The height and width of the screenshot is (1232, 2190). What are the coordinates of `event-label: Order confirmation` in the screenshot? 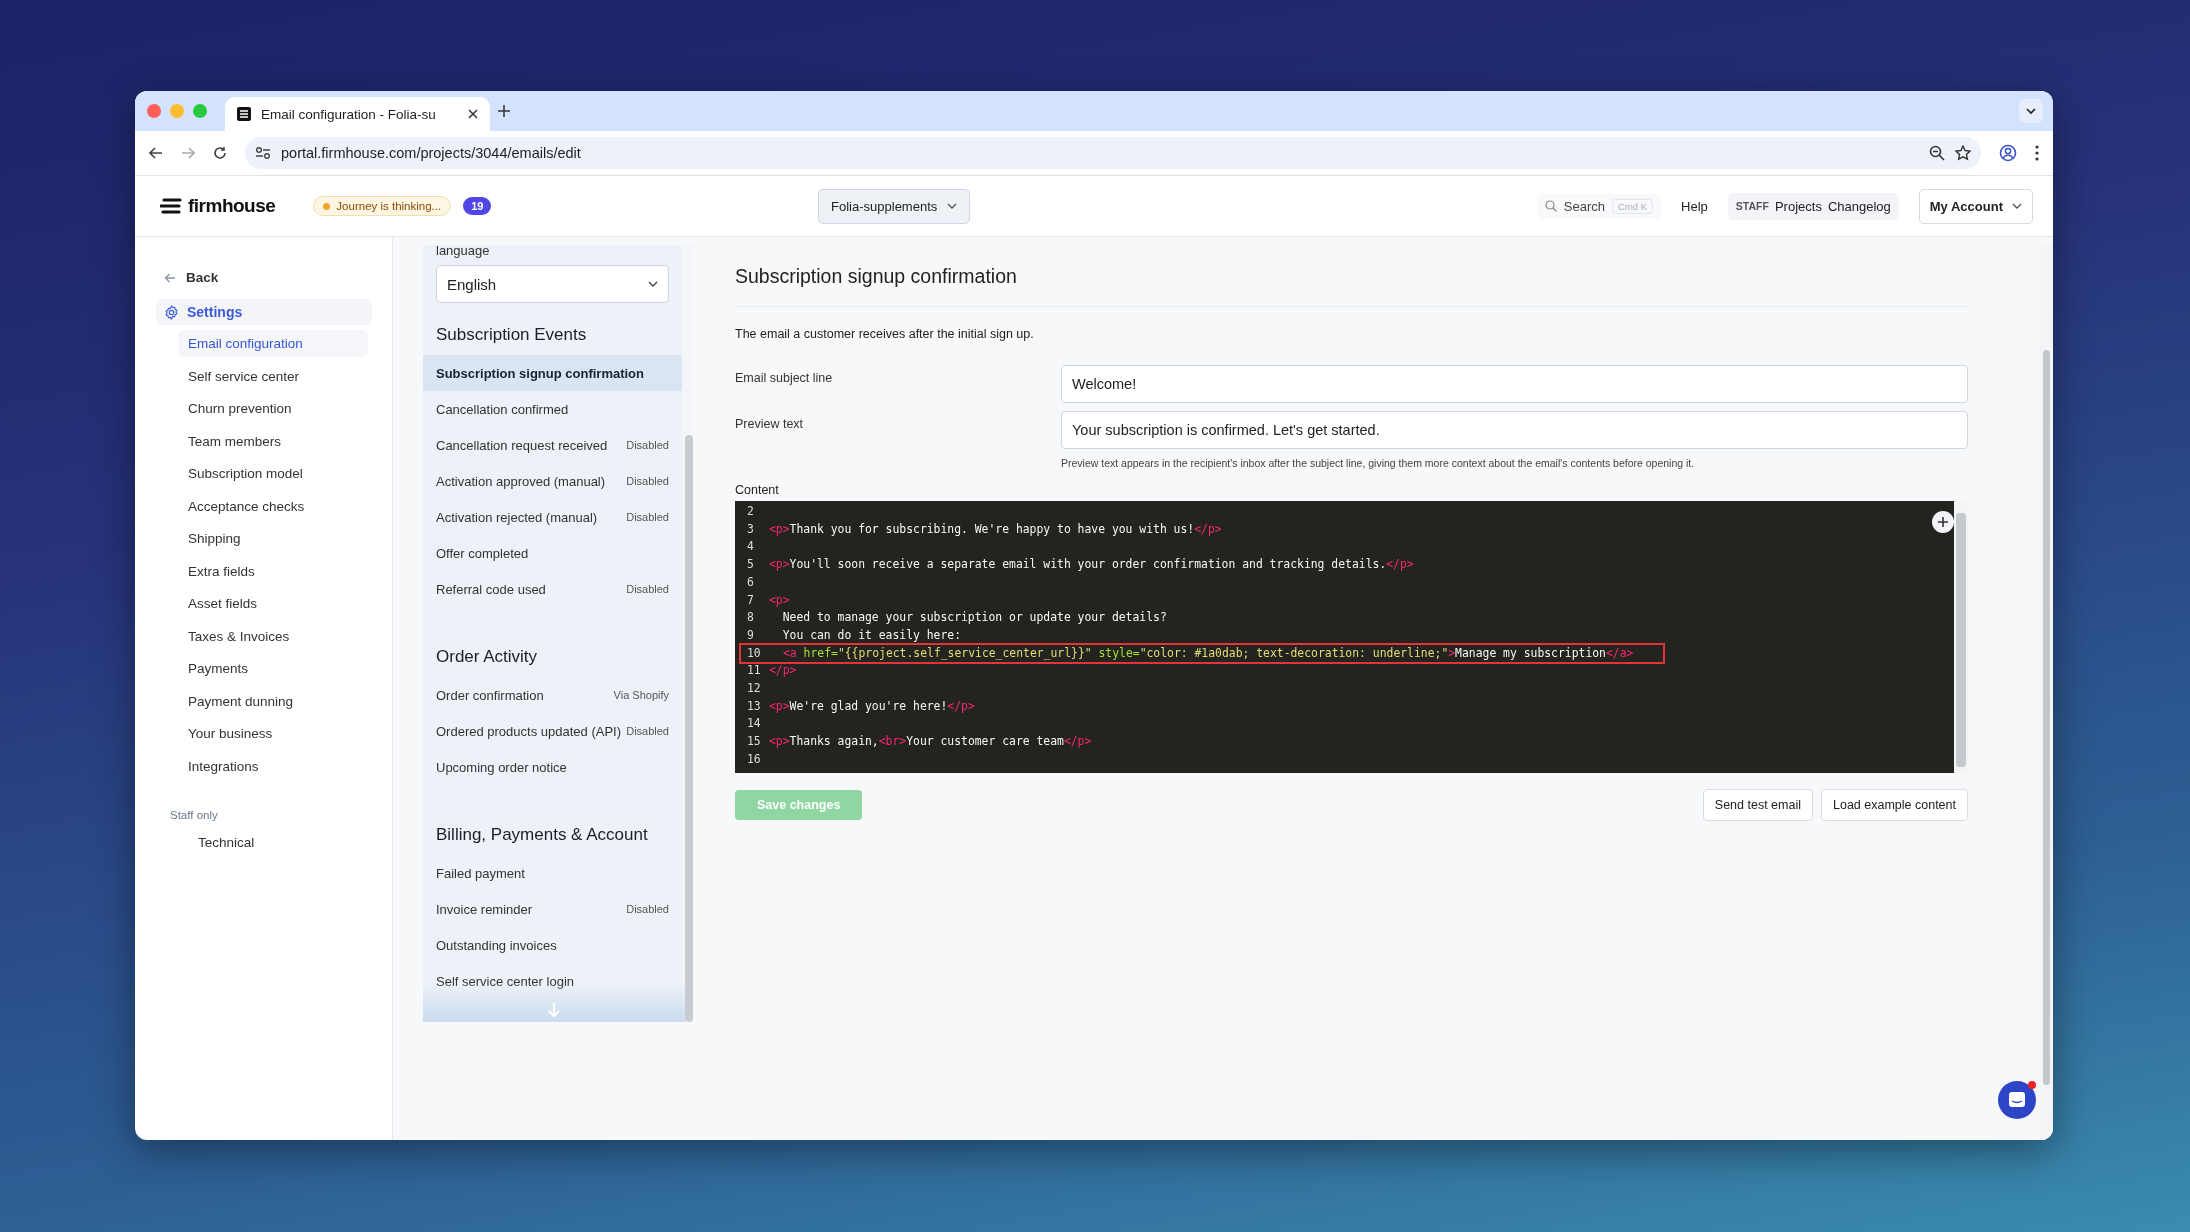 It's located at (490, 695).